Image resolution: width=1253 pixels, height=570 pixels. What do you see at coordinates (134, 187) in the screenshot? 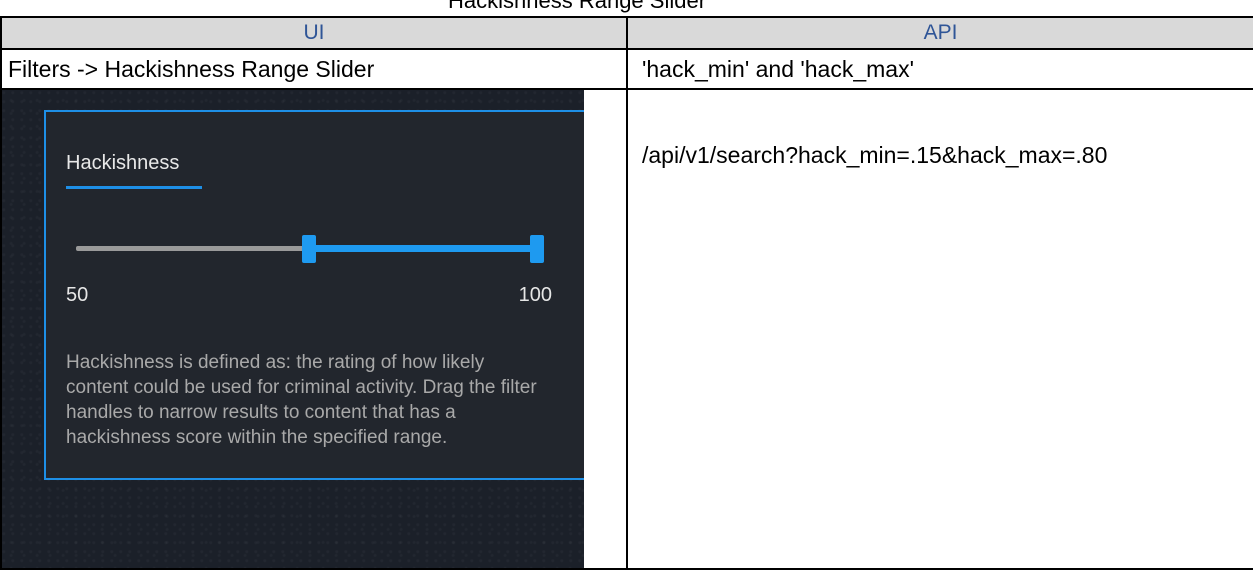
I see `title-underline` at bounding box center [134, 187].